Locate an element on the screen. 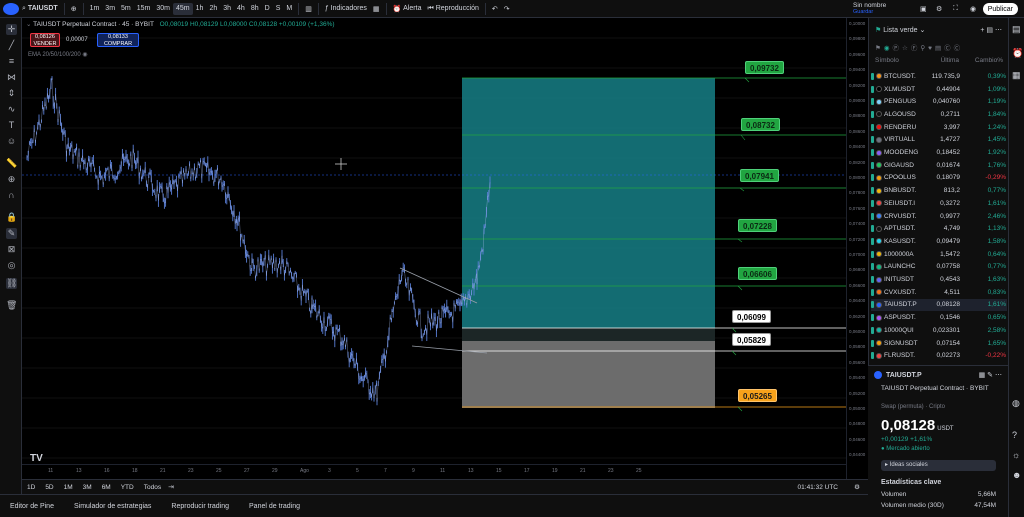  layout-icon: ▤ is located at coordinates (989, 30).